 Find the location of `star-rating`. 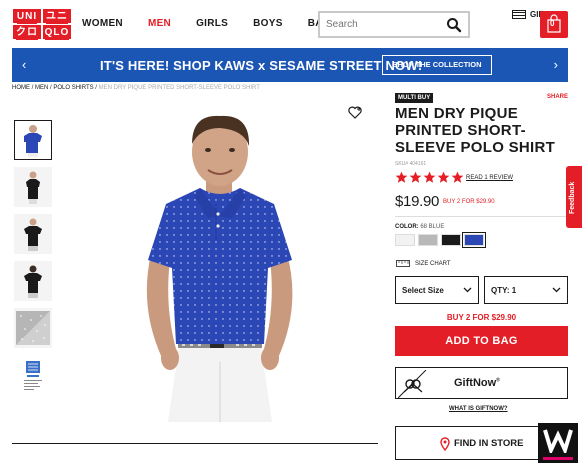

star-rating is located at coordinates (430, 177).